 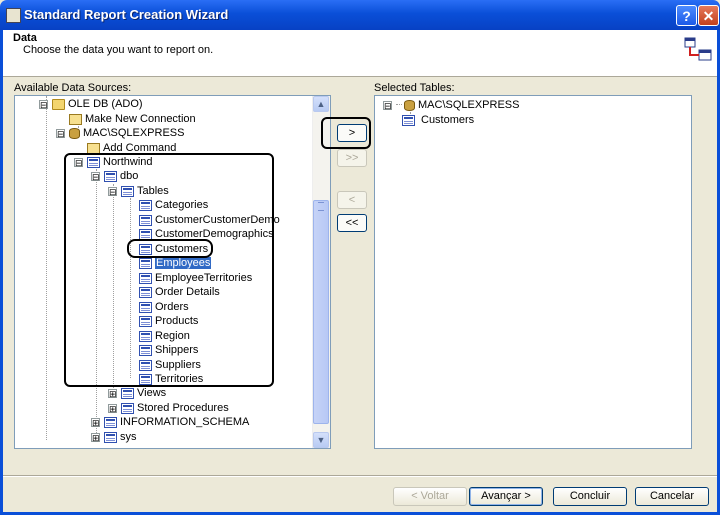 I want to click on folder-icon, so click(x=58, y=104).